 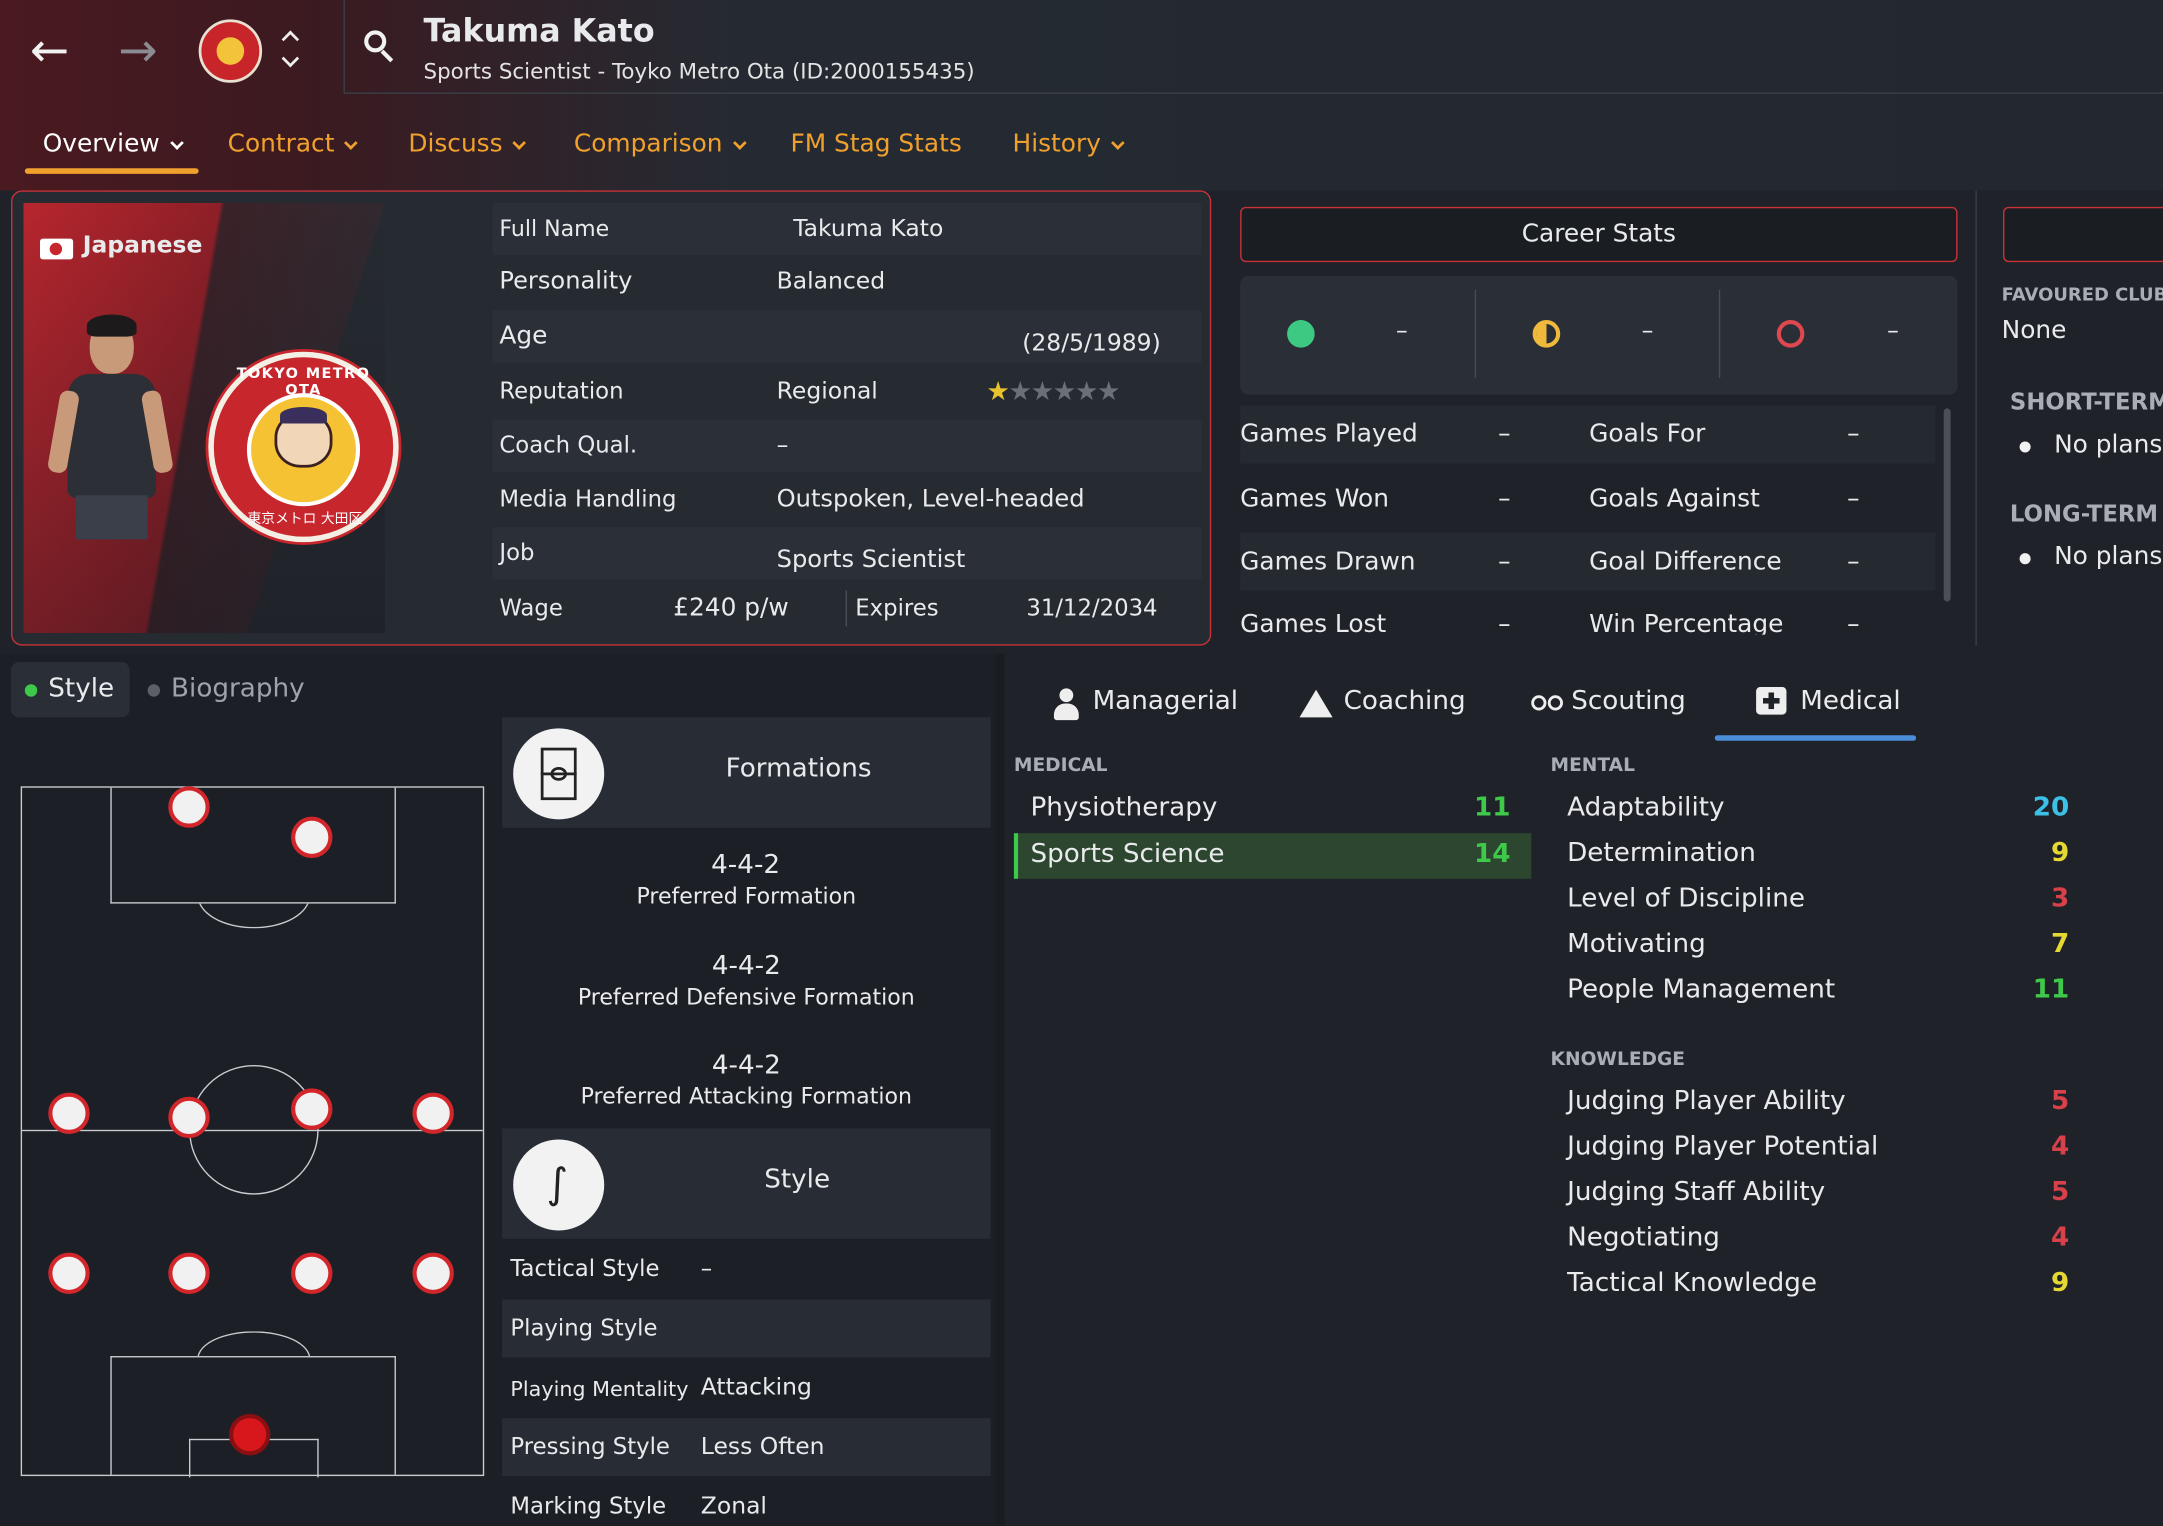 I want to click on attribute-value: 20, so click(x=2051, y=807).